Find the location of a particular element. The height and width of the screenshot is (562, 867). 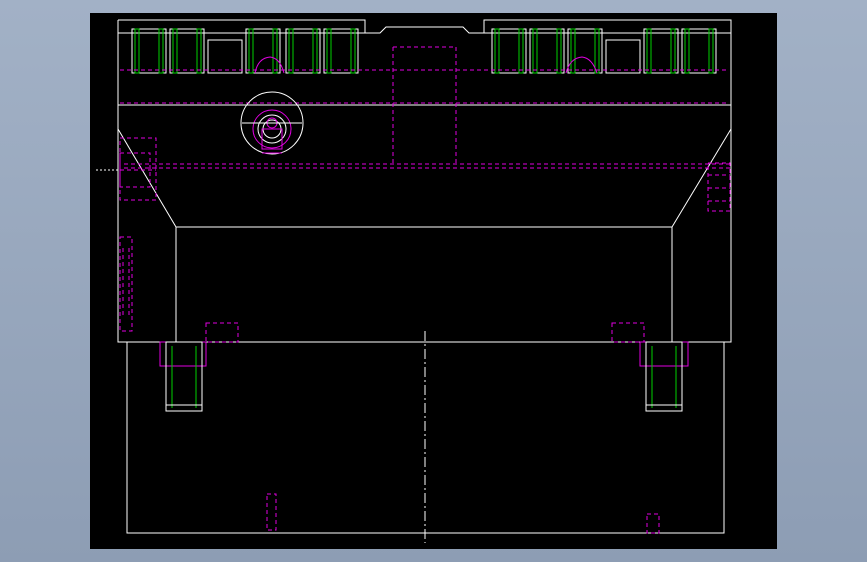

top-screw-row-left is located at coordinates (245, 51).